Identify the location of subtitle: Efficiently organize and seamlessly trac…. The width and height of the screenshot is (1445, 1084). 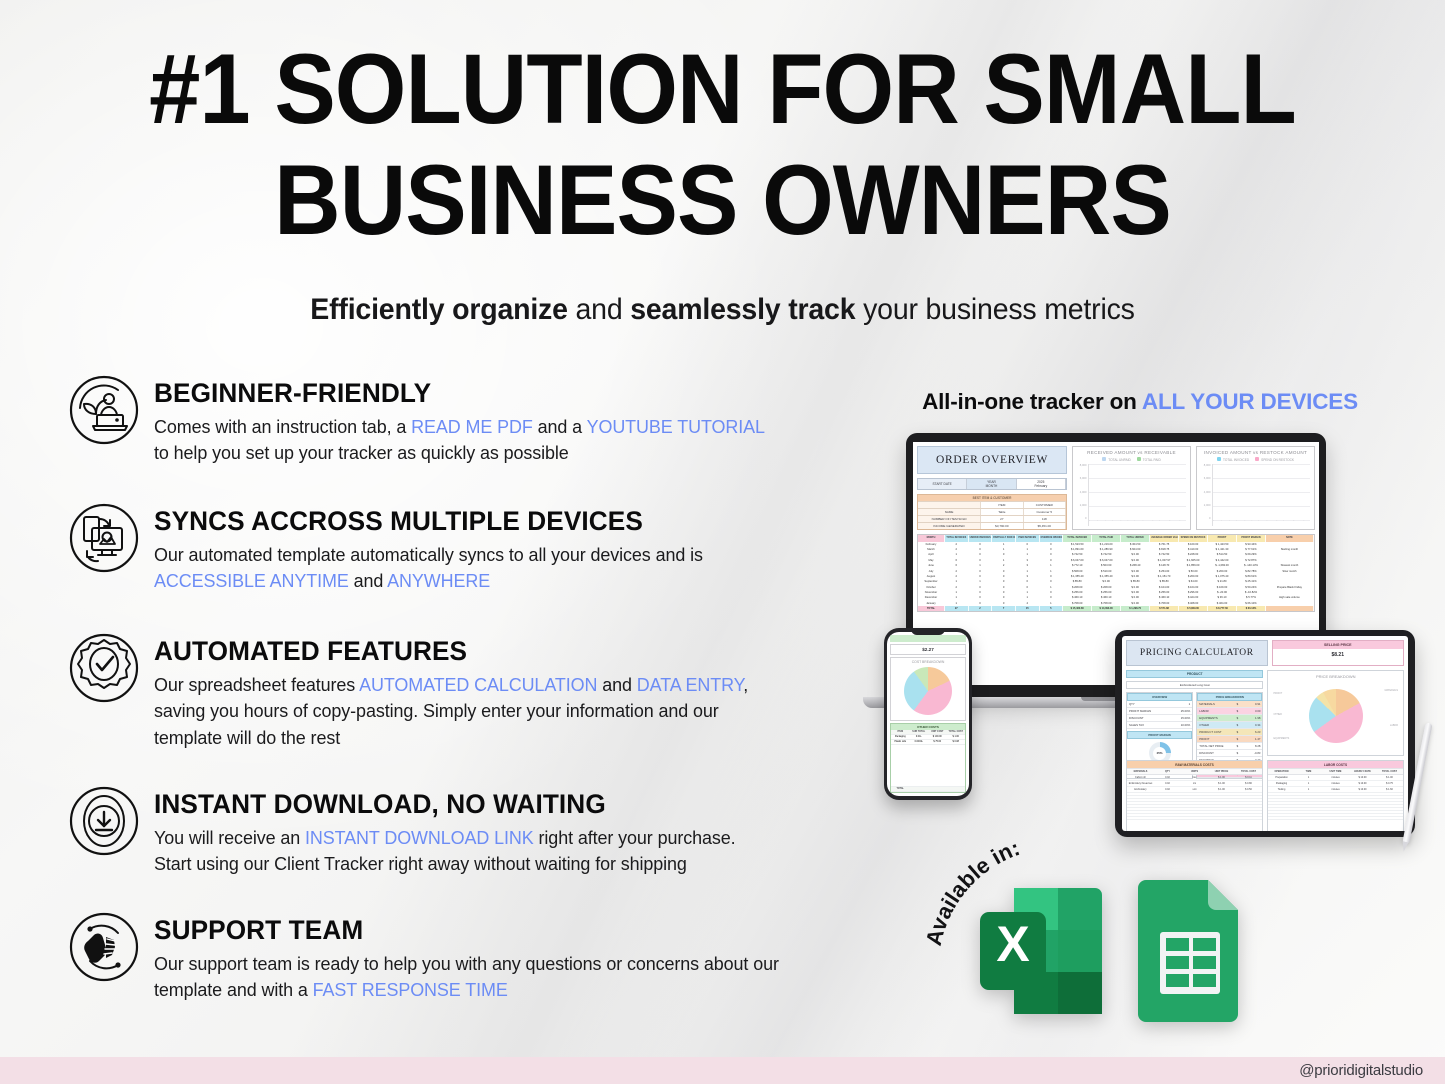
(722, 310).